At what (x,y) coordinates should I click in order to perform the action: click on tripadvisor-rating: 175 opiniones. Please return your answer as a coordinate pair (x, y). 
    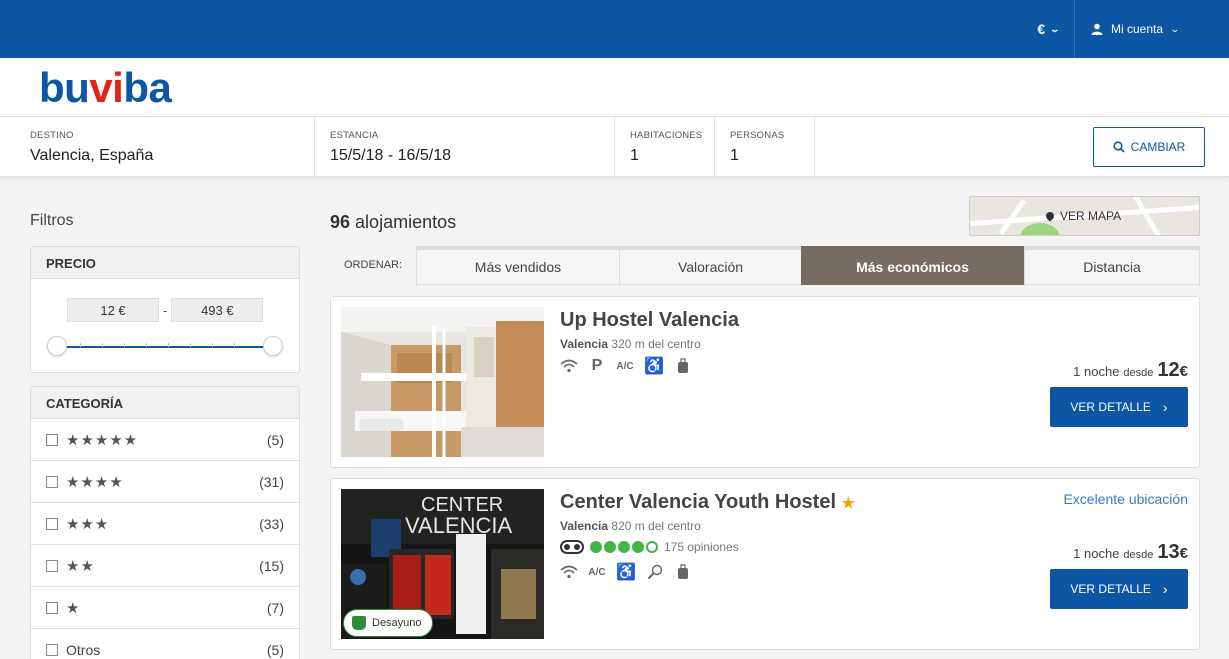
    Looking at the image, I should click on (649, 547).